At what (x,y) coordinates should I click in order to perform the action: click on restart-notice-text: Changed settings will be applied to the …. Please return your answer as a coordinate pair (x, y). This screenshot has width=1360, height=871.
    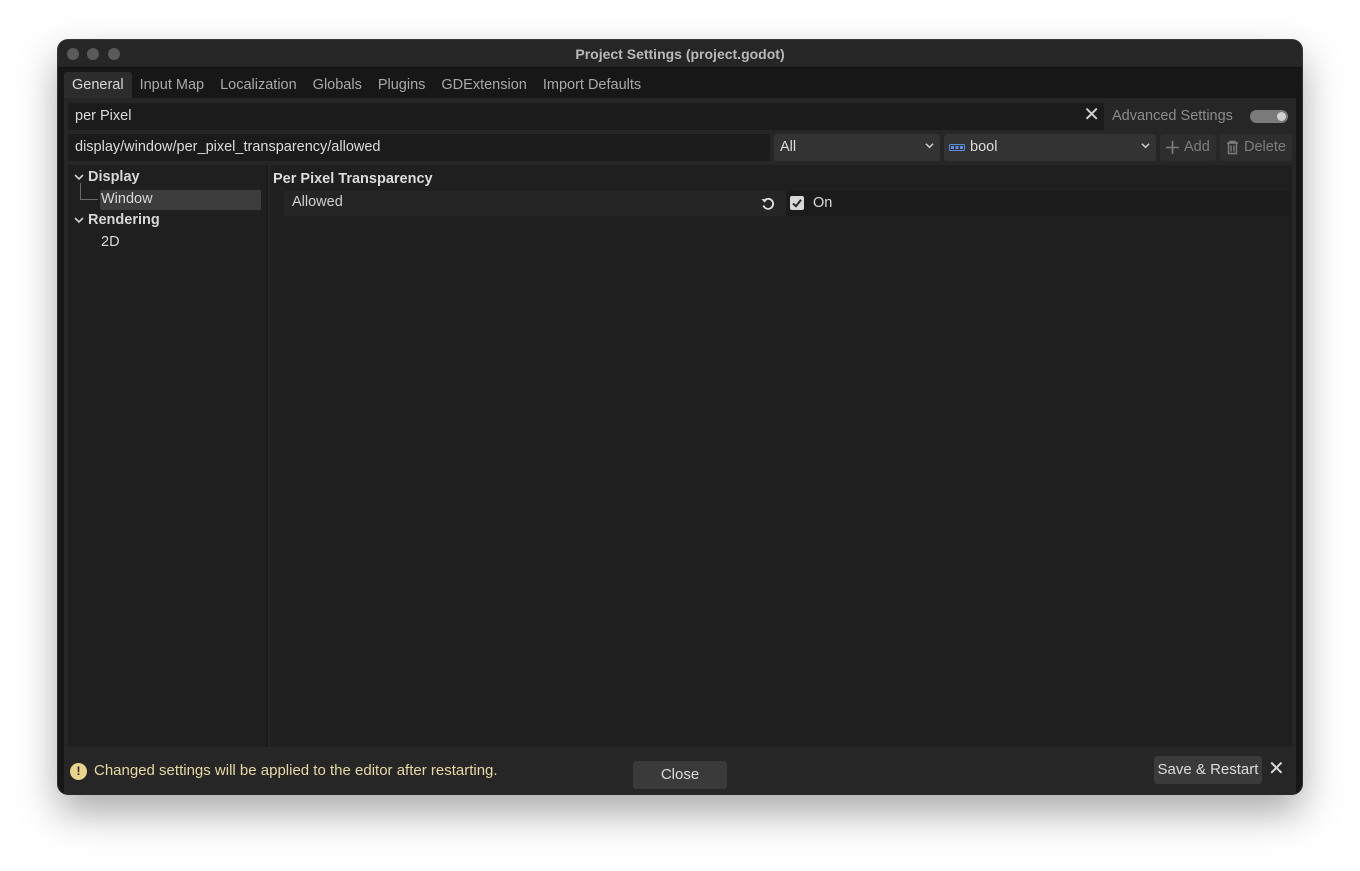
    Looking at the image, I should click on (296, 770).